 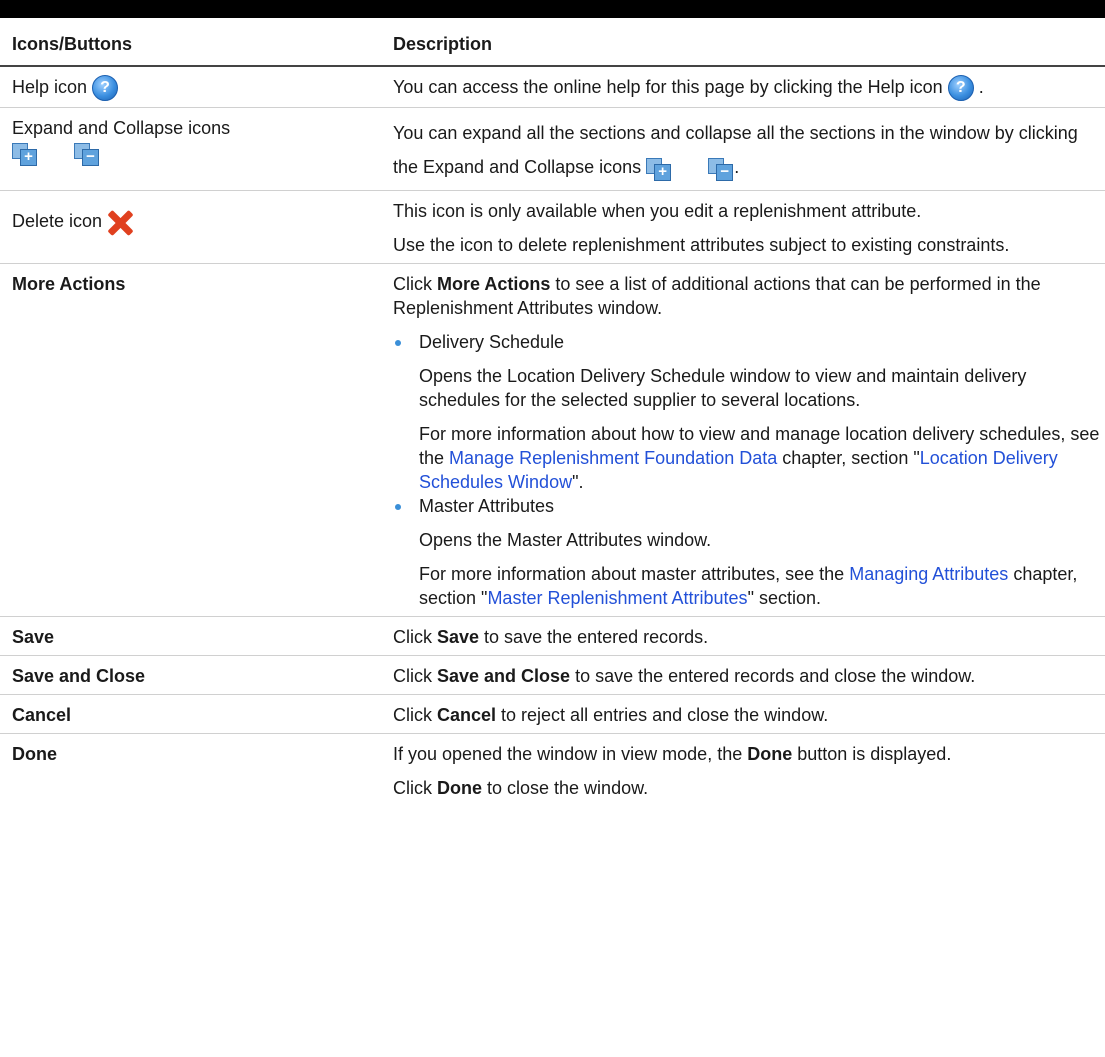 What do you see at coordinates (57, 221) in the screenshot?
I see `delete-label: Delete icon` at bounding box center [57, 221].